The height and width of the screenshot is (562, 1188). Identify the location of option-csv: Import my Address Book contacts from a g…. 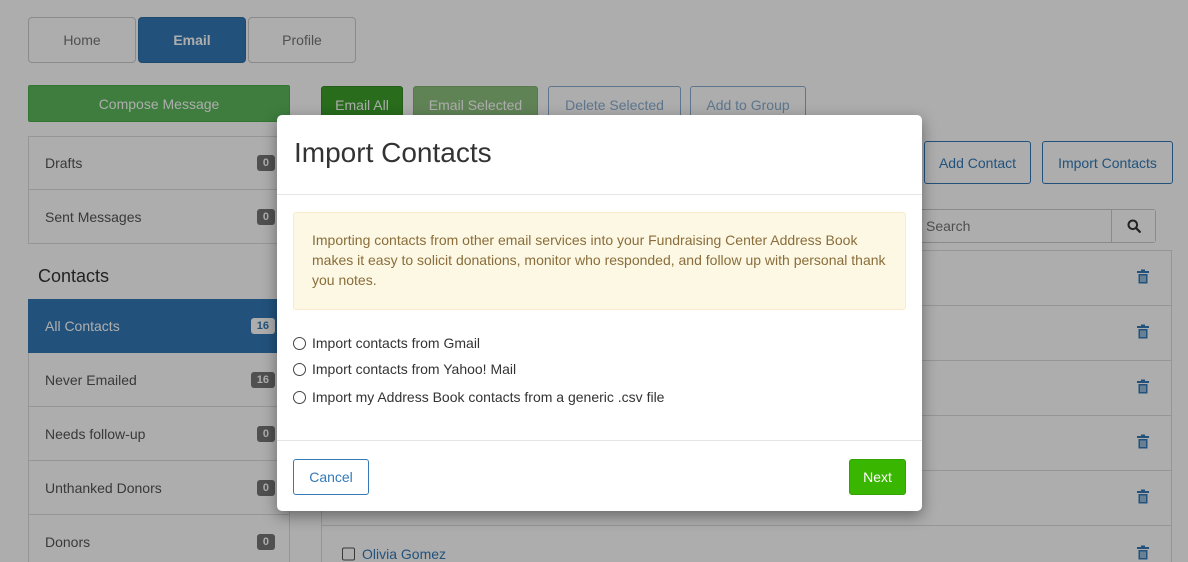
(478, 397).